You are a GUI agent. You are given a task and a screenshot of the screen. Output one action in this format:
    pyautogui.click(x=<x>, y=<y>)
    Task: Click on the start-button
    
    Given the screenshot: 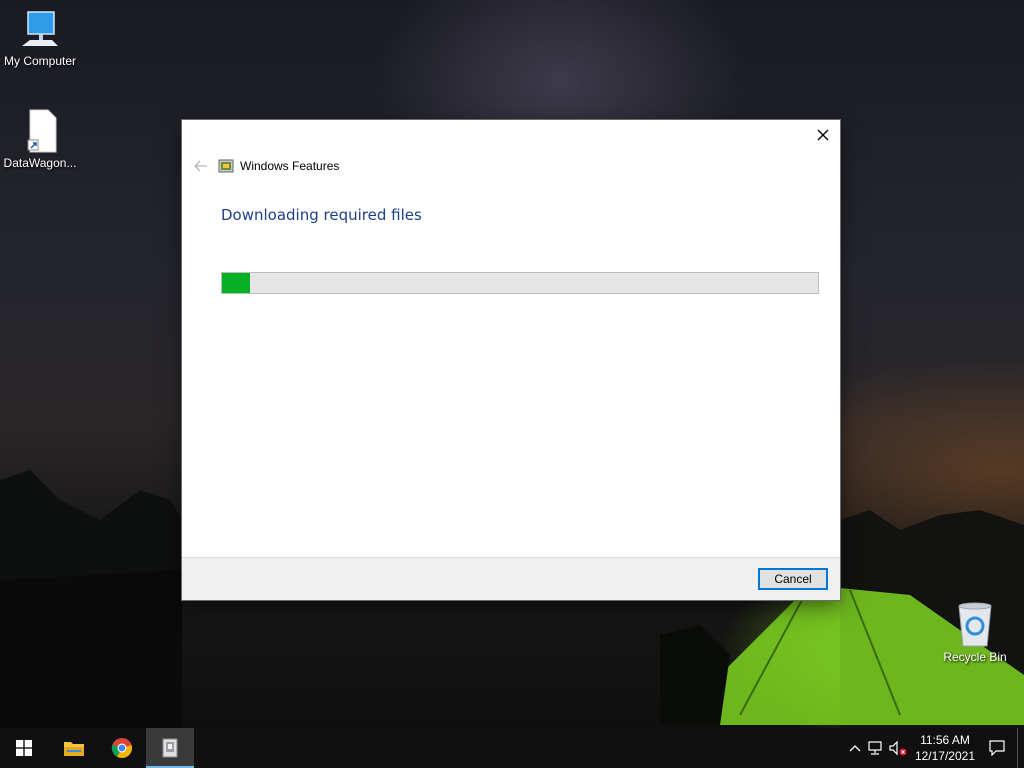 What is the action you would take?
    pyautogui.click(x=24, y=748)
    